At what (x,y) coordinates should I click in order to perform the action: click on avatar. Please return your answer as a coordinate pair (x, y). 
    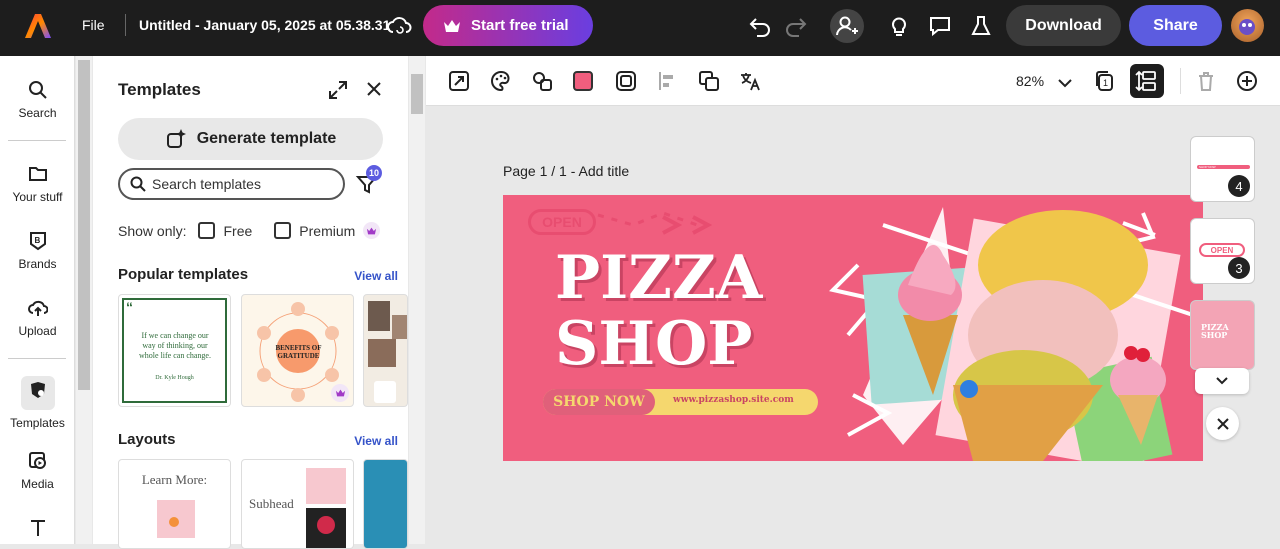
    Looking at the image, I should click on (1247, 25).